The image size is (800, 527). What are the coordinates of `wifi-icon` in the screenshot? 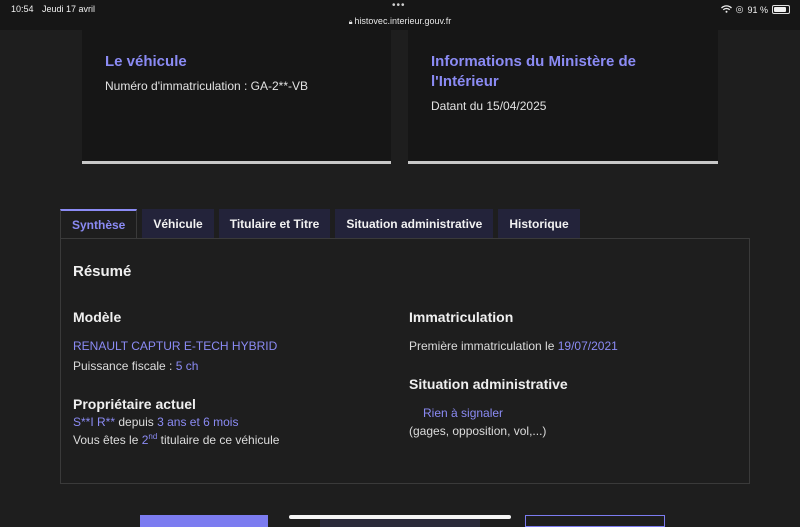 It's located at (726, 9).